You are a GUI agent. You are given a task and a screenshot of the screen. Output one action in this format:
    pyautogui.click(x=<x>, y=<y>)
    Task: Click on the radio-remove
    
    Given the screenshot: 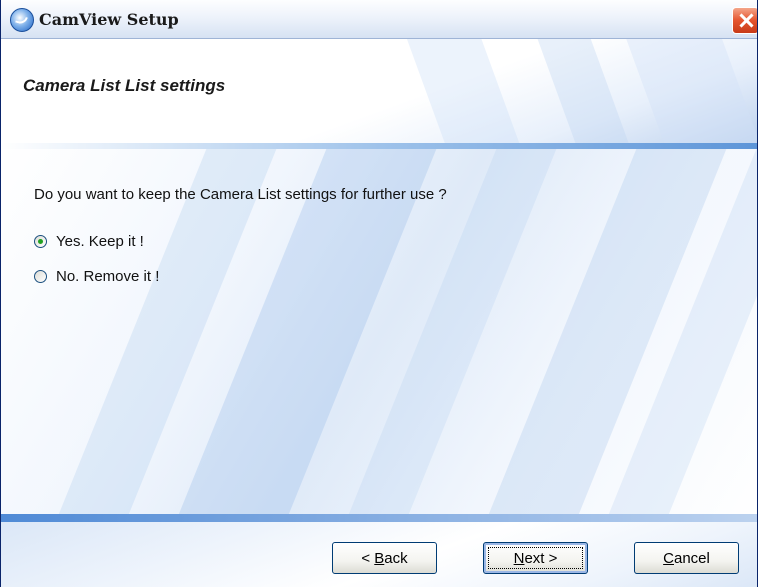 What is the action you would take?
    pyautogui.click(x=40, y=276)
    